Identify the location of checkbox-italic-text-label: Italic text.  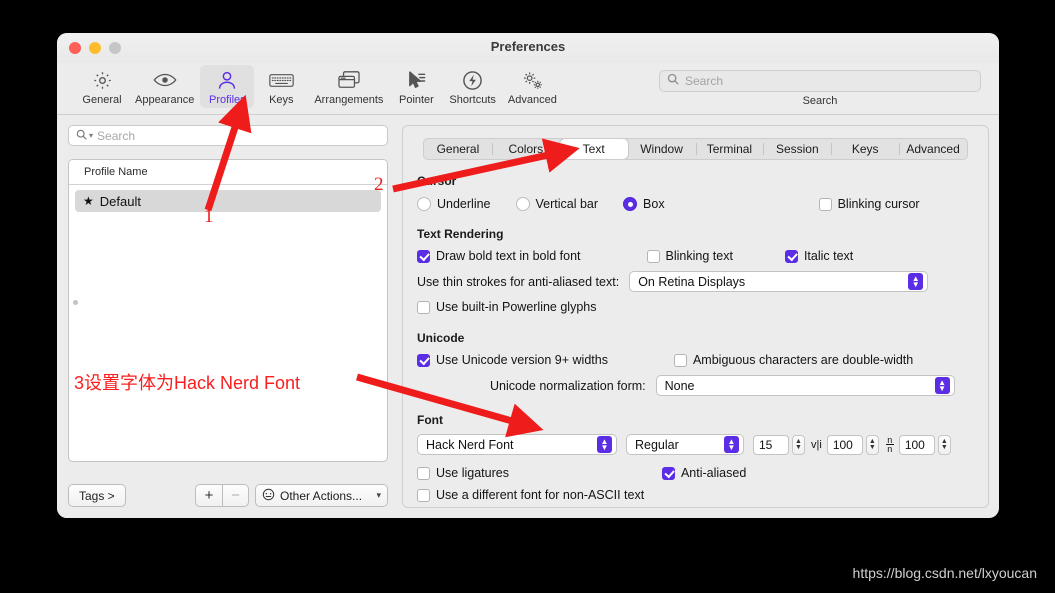
(828, 256).